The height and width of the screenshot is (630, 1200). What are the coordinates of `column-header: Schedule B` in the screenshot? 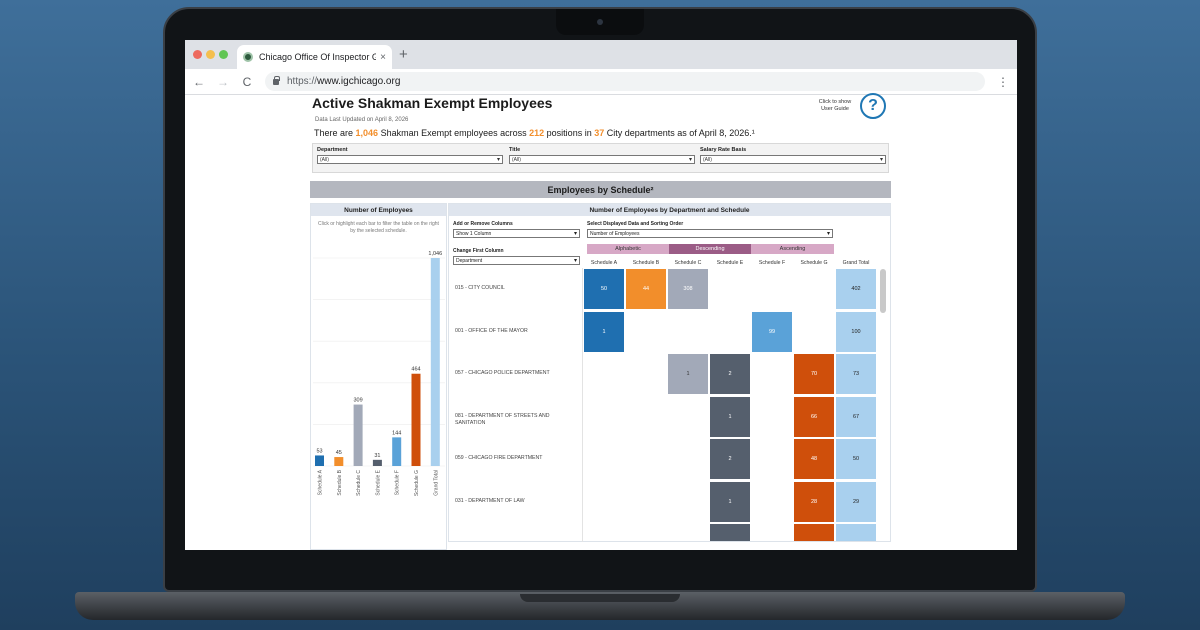 It's located at (646, 263).